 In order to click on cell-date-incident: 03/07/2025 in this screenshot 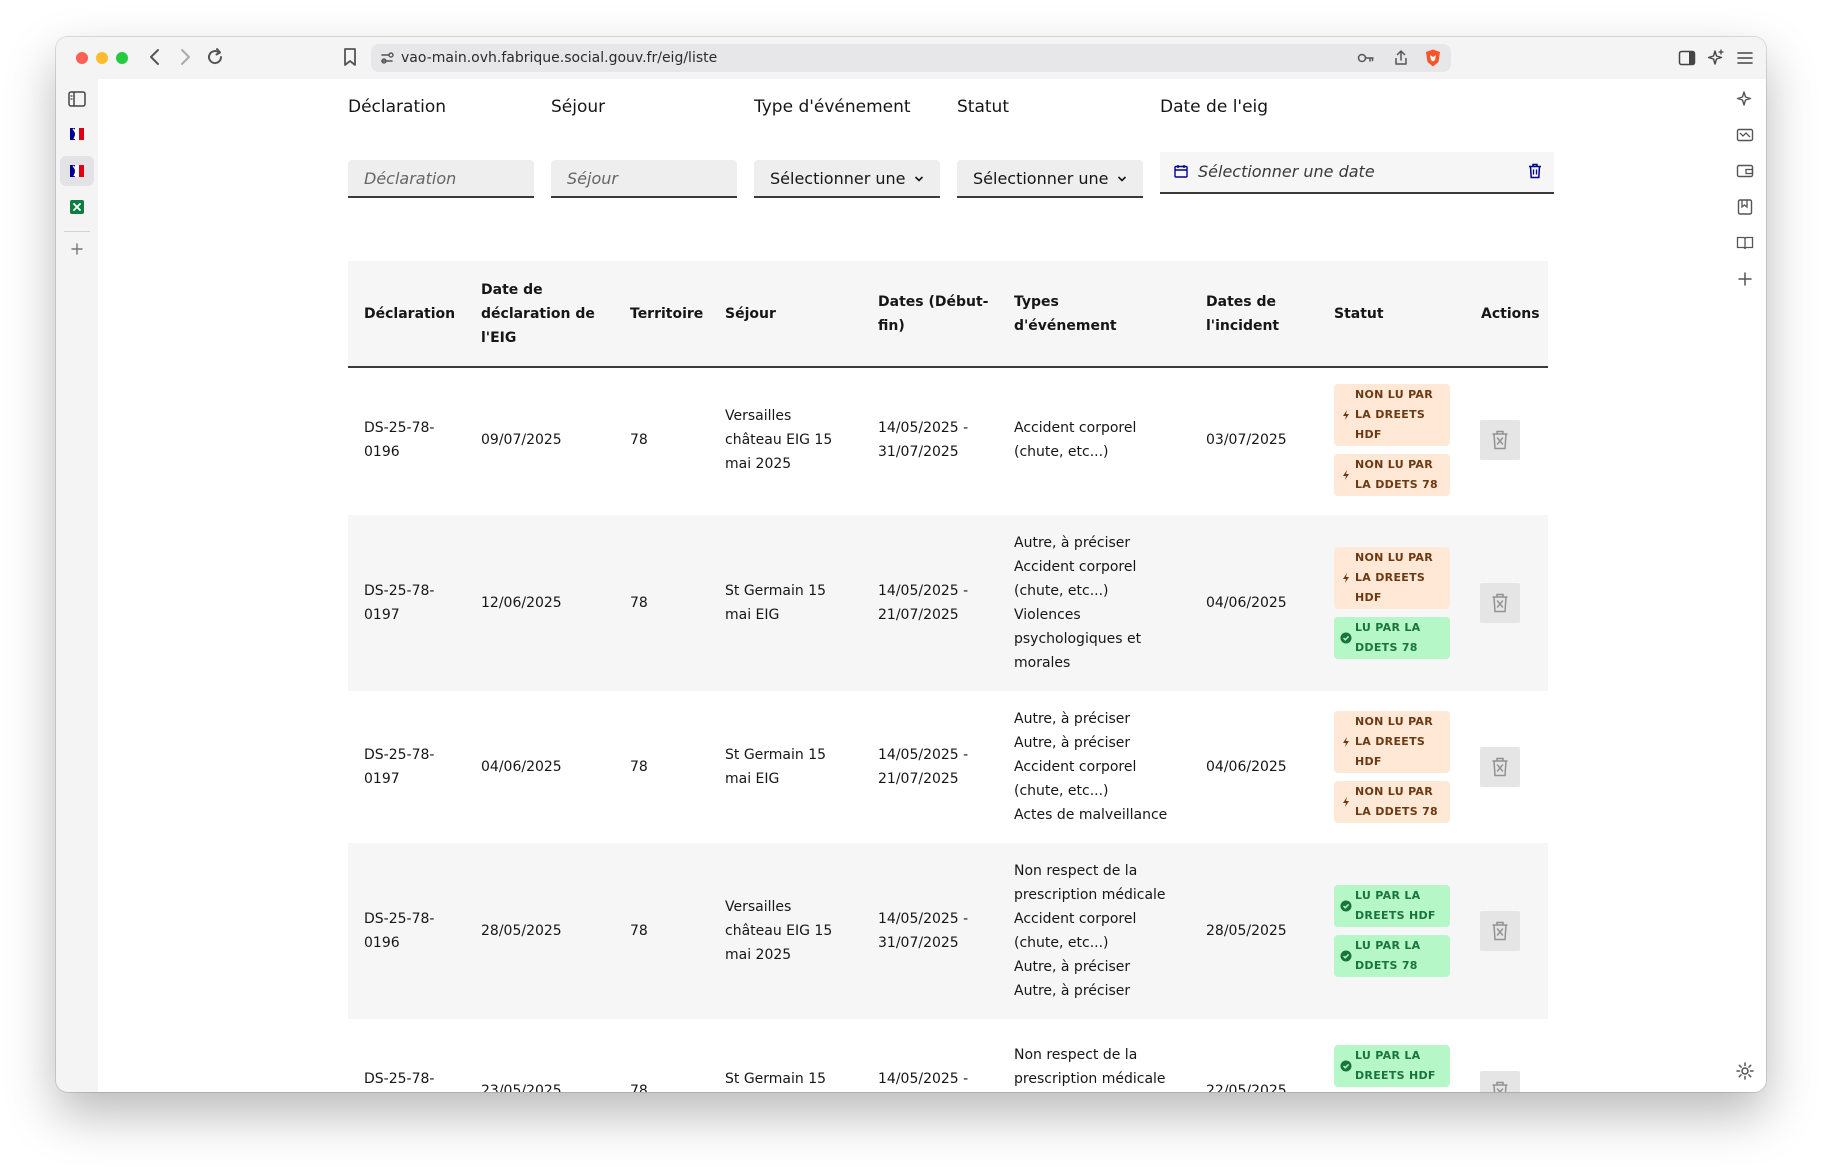, I will do `click(1246, 439)`.